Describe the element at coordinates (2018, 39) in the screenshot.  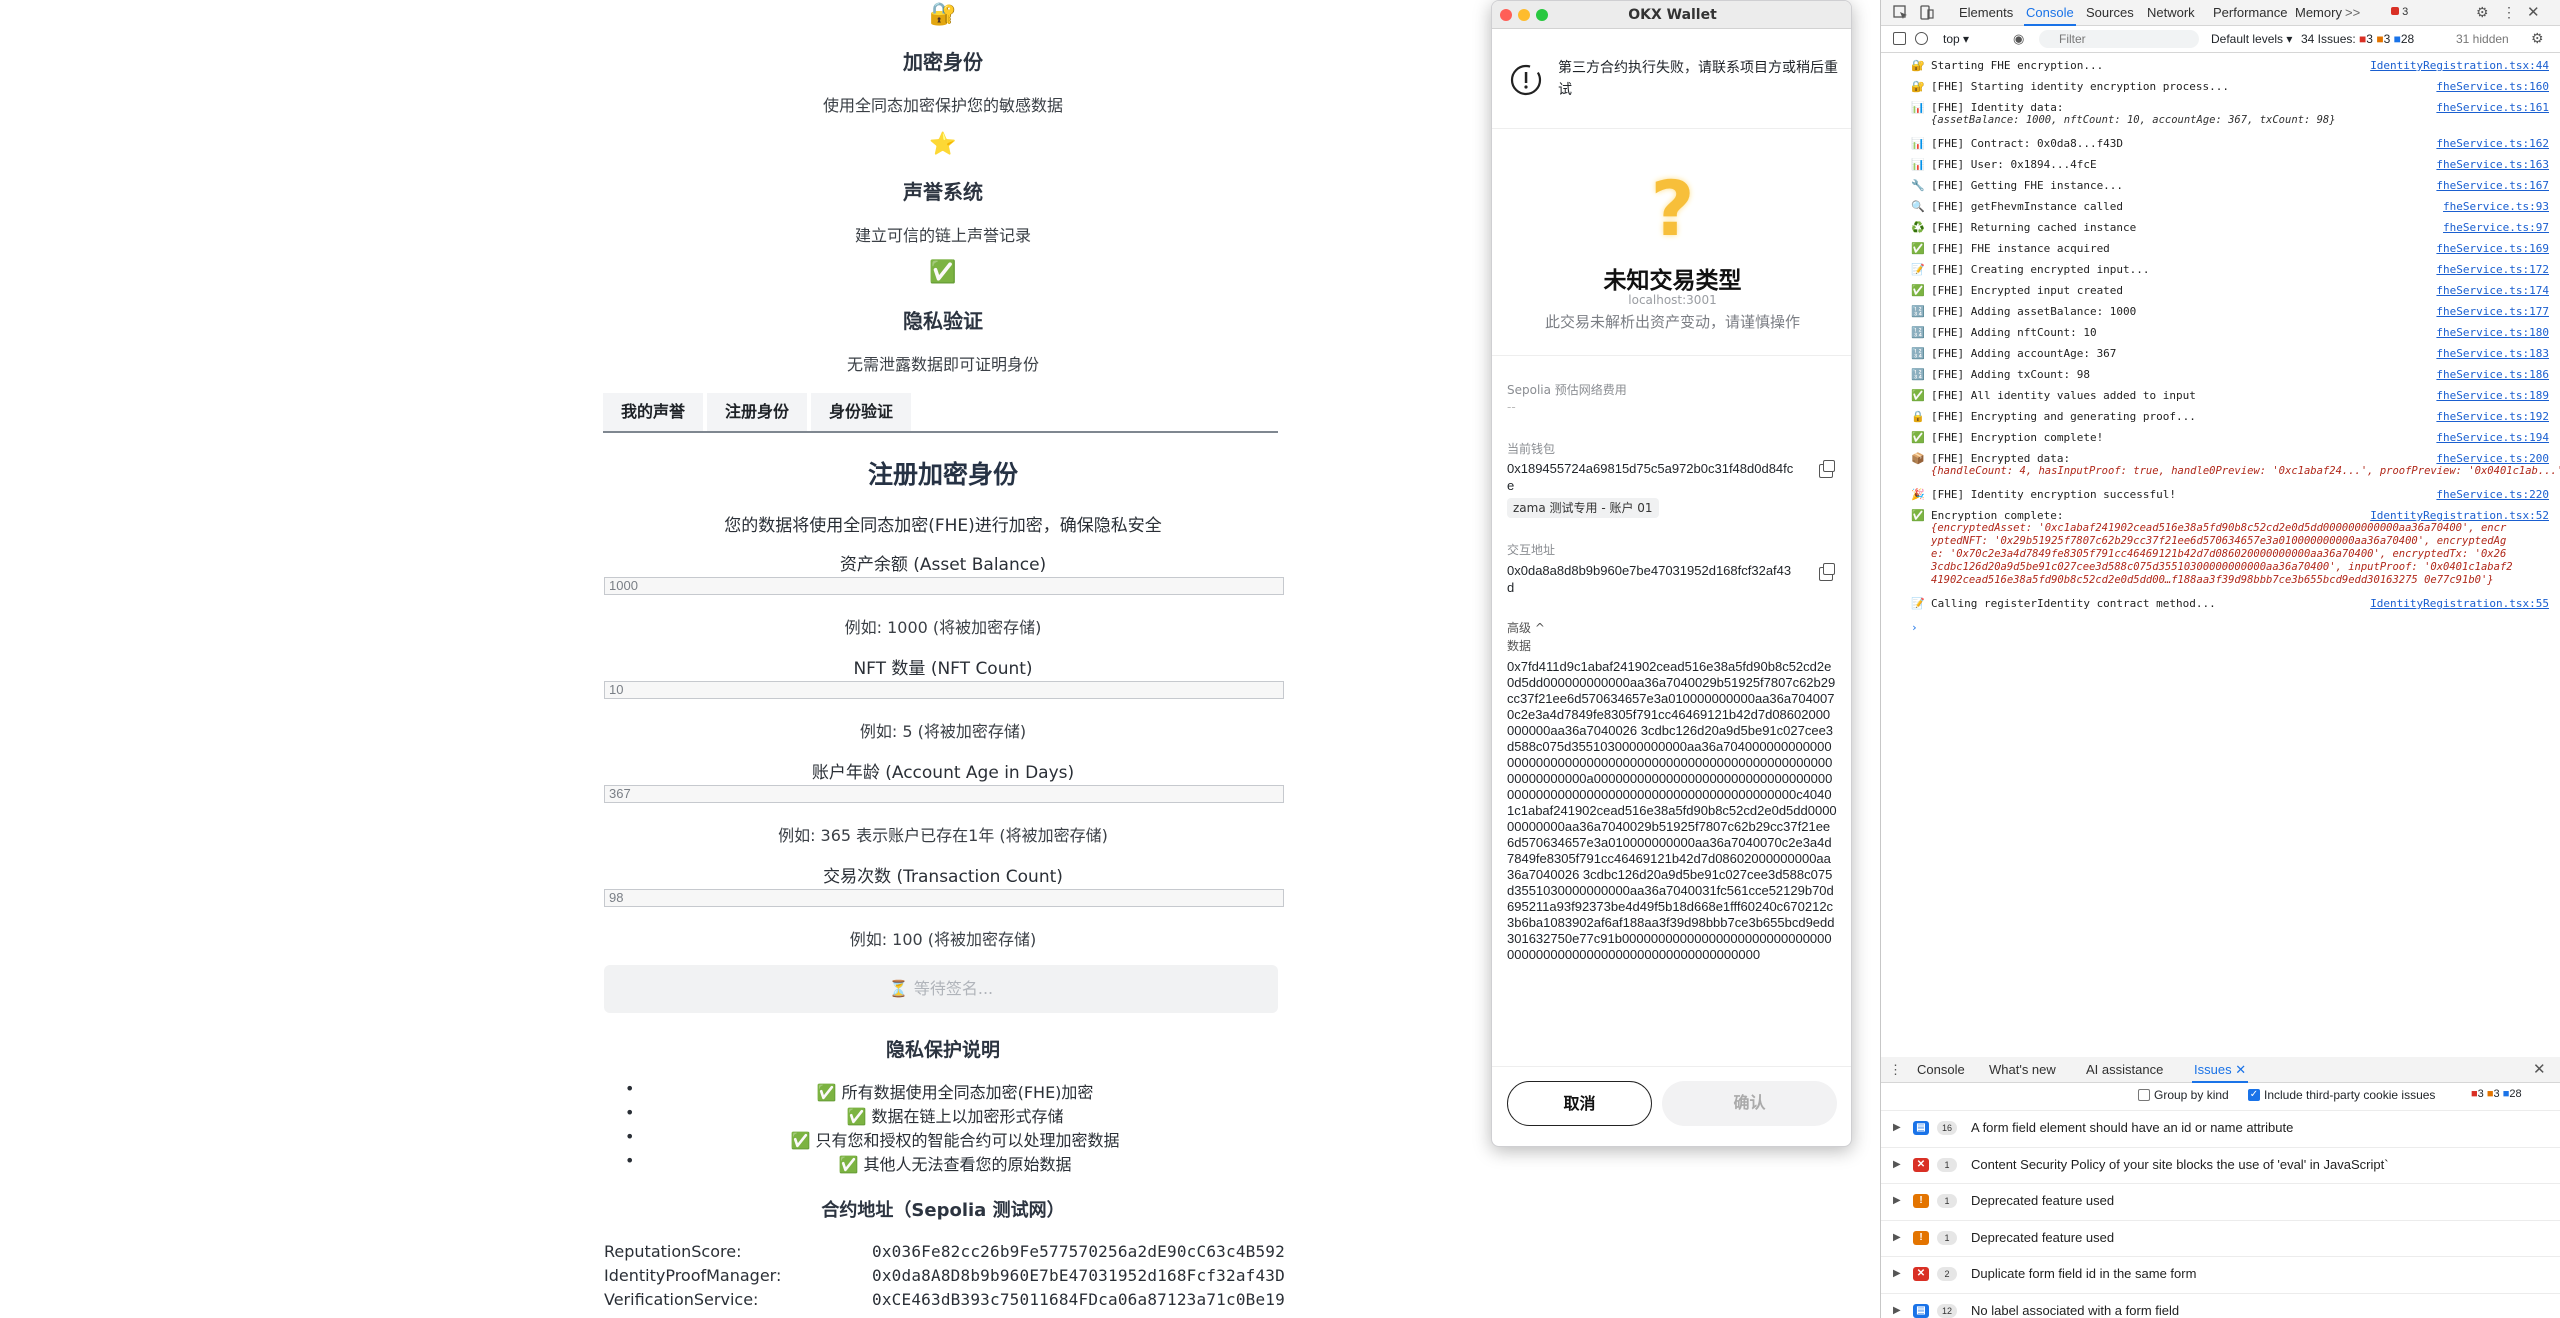
I see `eye-icon: ◉` at that location.